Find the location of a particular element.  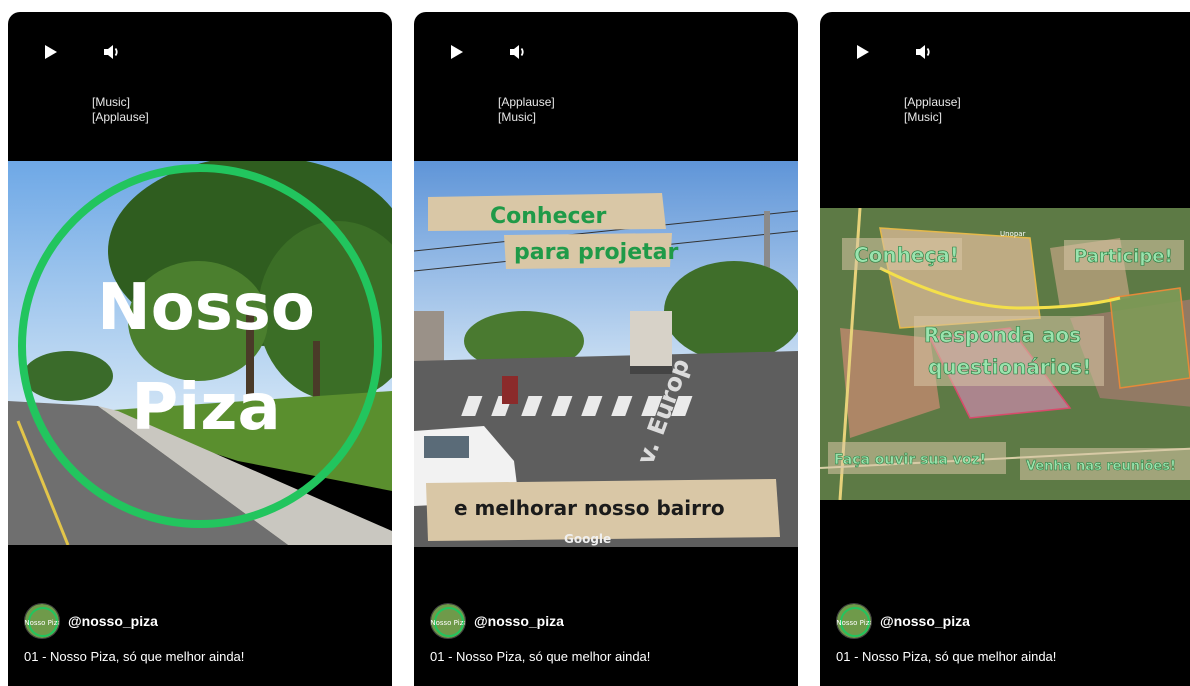

captions: [Music] [Applause] is located at coordinates (120, 110).